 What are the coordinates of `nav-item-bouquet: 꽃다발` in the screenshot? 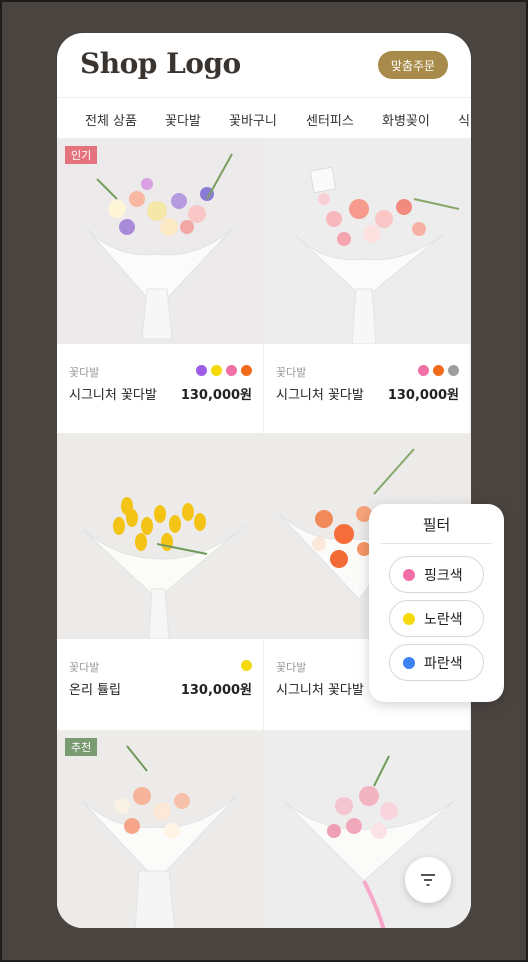 It's located at (183, 119).